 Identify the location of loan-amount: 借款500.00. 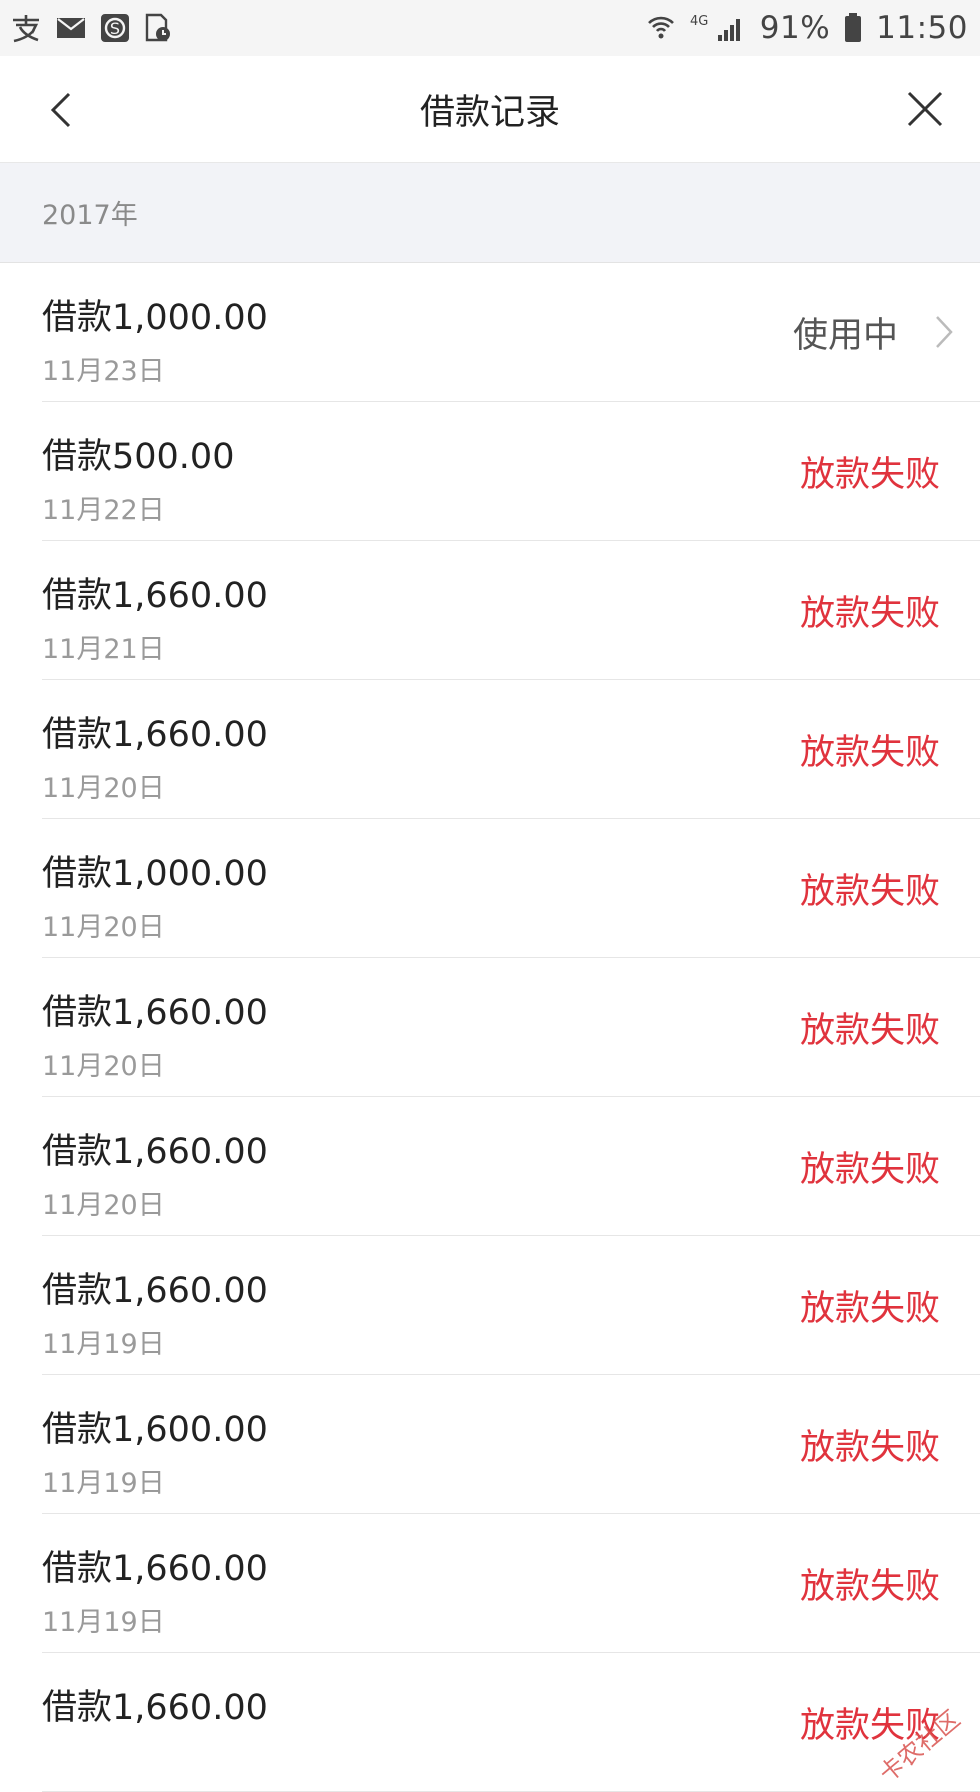
(138, 457).